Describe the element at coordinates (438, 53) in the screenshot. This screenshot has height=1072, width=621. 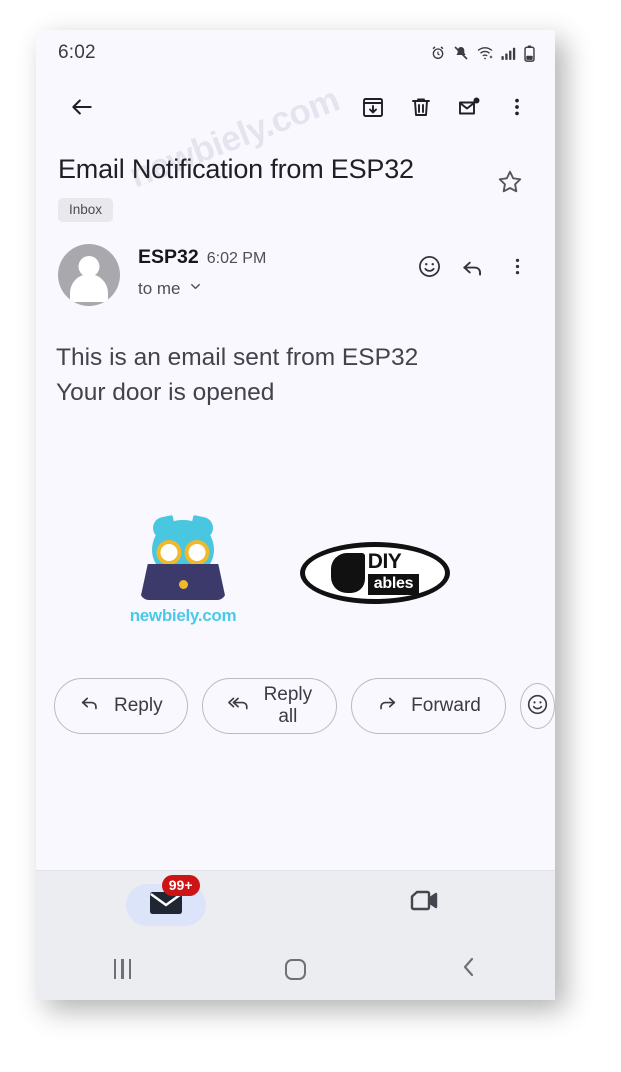
I see `alarm-icon` at that location.